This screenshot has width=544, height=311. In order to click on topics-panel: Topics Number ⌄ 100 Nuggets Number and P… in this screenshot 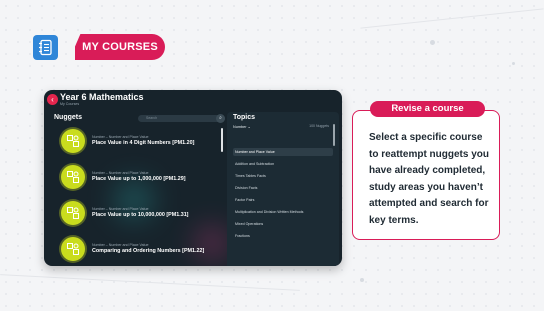, I will do `click(283, 189)`.